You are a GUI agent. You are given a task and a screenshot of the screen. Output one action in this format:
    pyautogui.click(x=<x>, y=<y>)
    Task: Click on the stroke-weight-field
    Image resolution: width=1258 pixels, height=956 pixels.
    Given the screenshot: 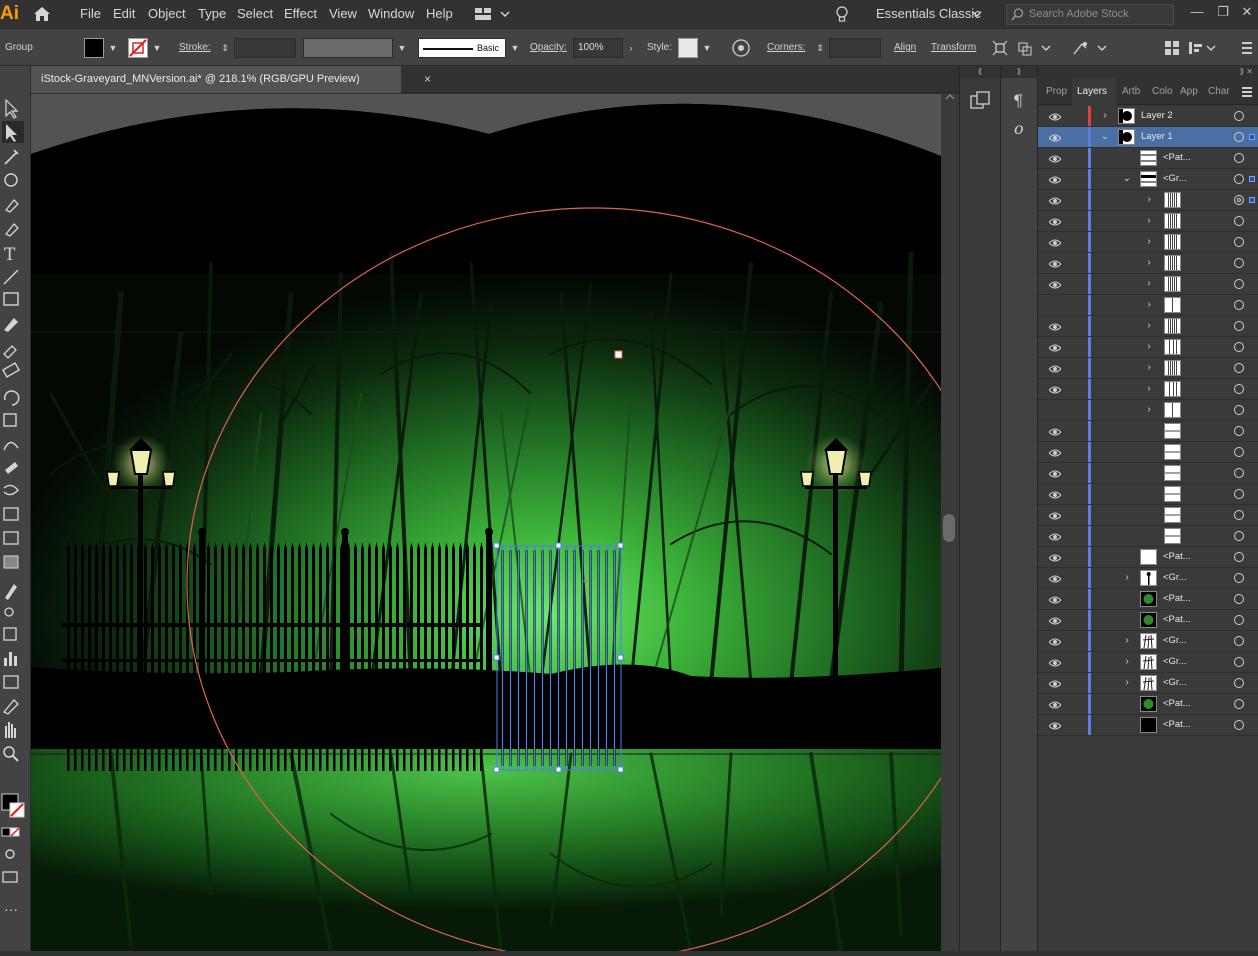 What is the action you would take?
    pyautogui.click(x=265, y=48)
    